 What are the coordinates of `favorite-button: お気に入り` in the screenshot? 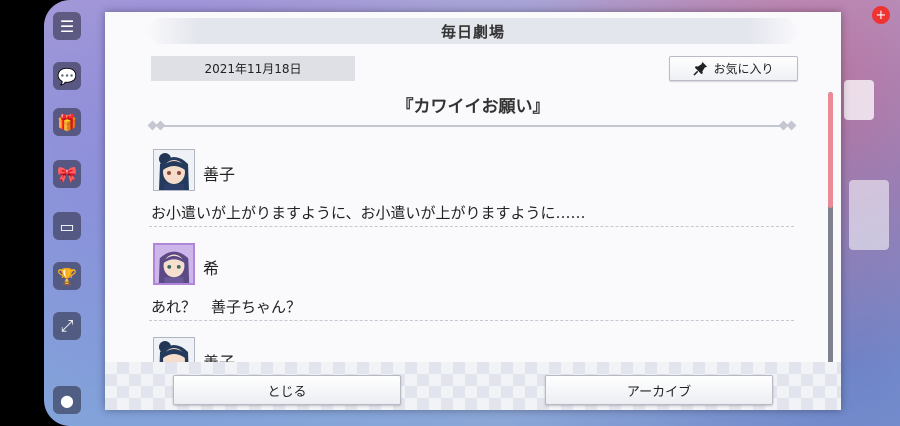 It's located at (733, 68).